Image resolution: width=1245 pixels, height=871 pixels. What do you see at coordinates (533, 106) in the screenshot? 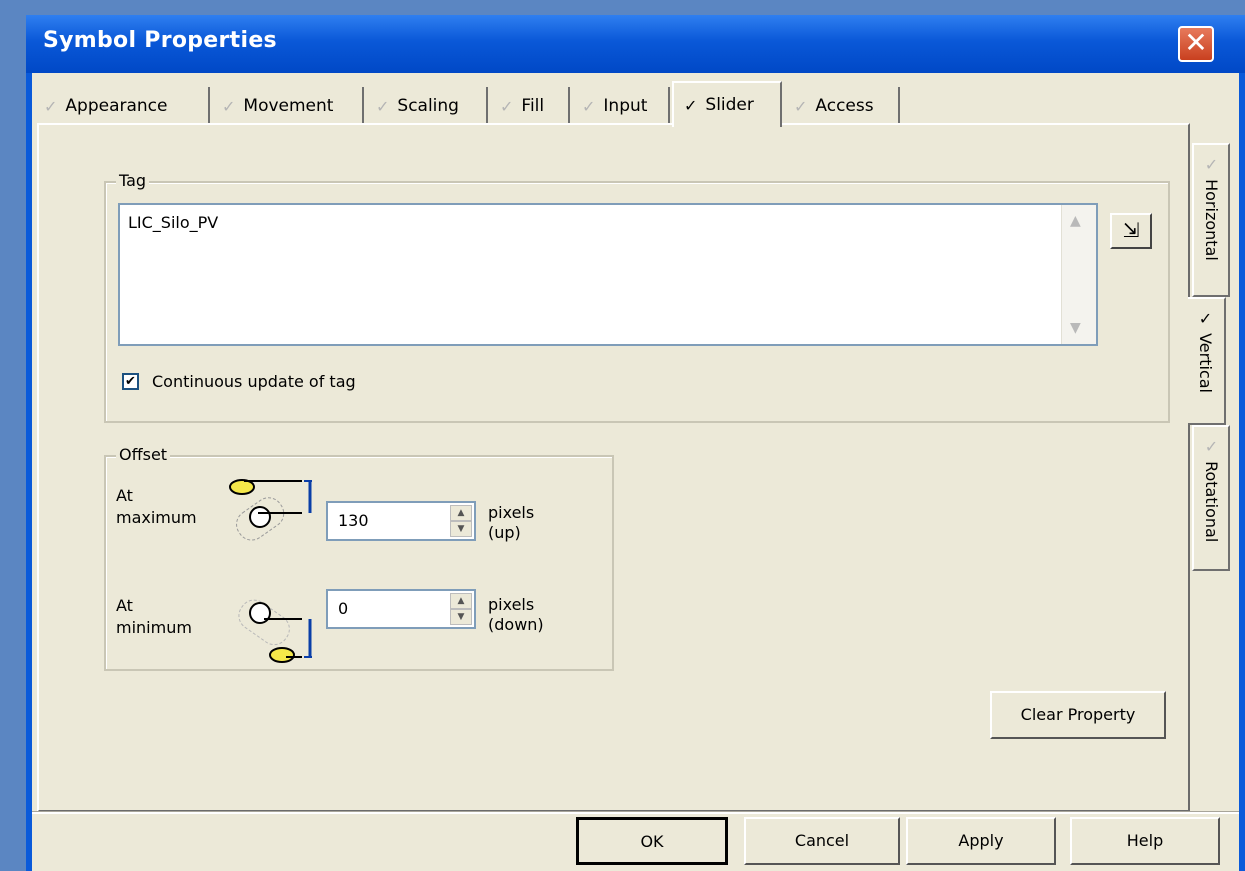
I see `tab-label: Fill` at bounding box center [533, 106].